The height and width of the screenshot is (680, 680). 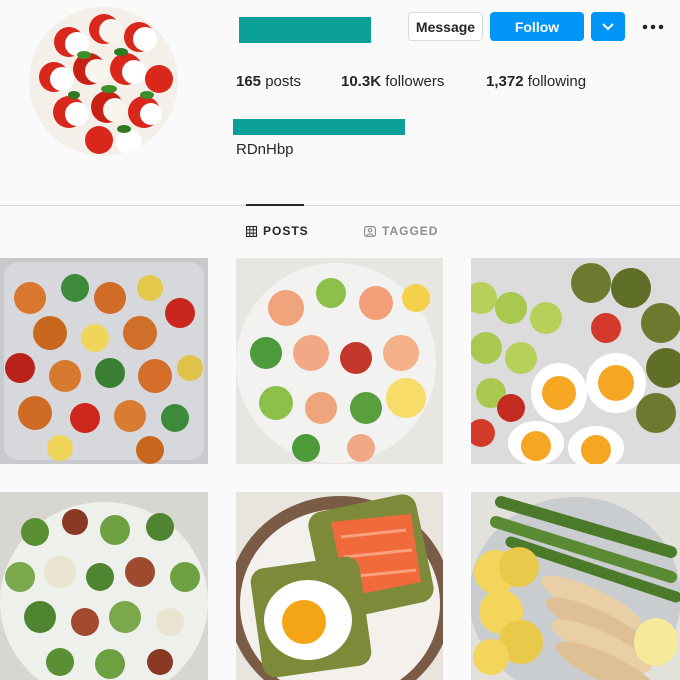 What do you see at coordinates (305, 30) in the screenshot?
I see `username-redacted` at bounding box center [305, 30].